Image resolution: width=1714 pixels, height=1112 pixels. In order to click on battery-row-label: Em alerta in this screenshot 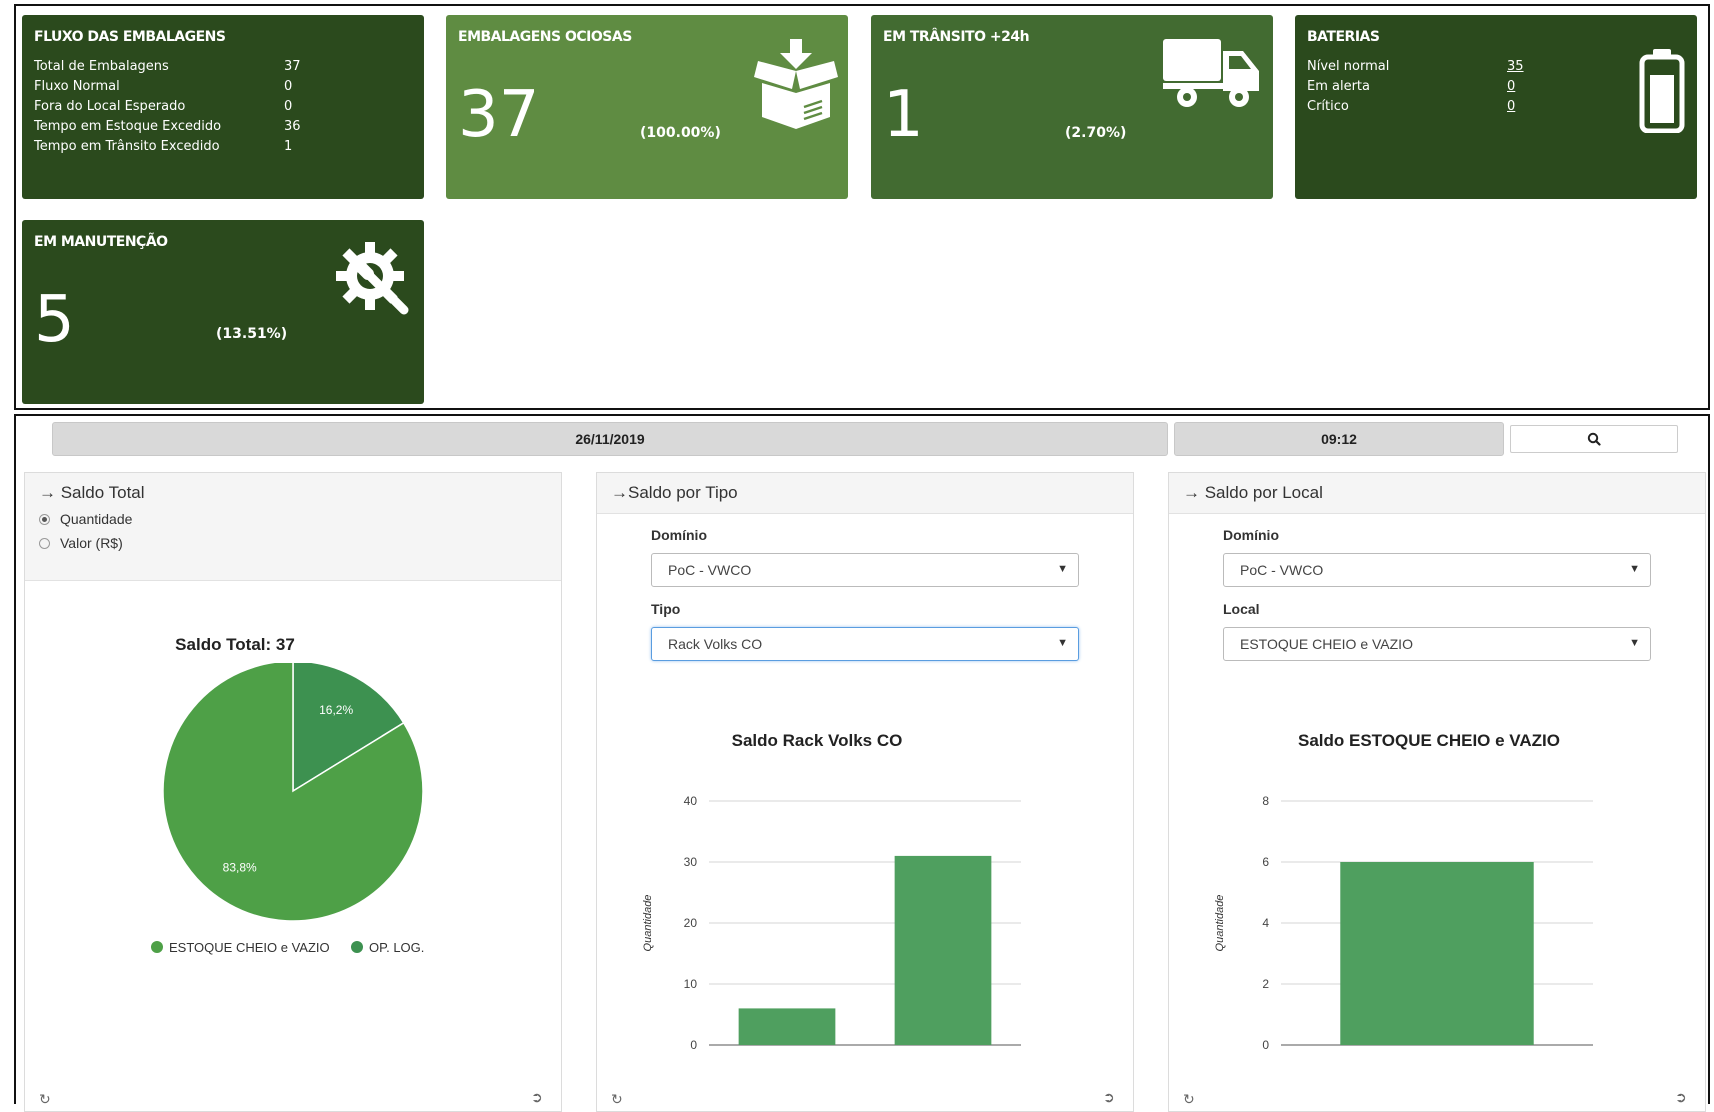, I will do `click(1338, 86)`.